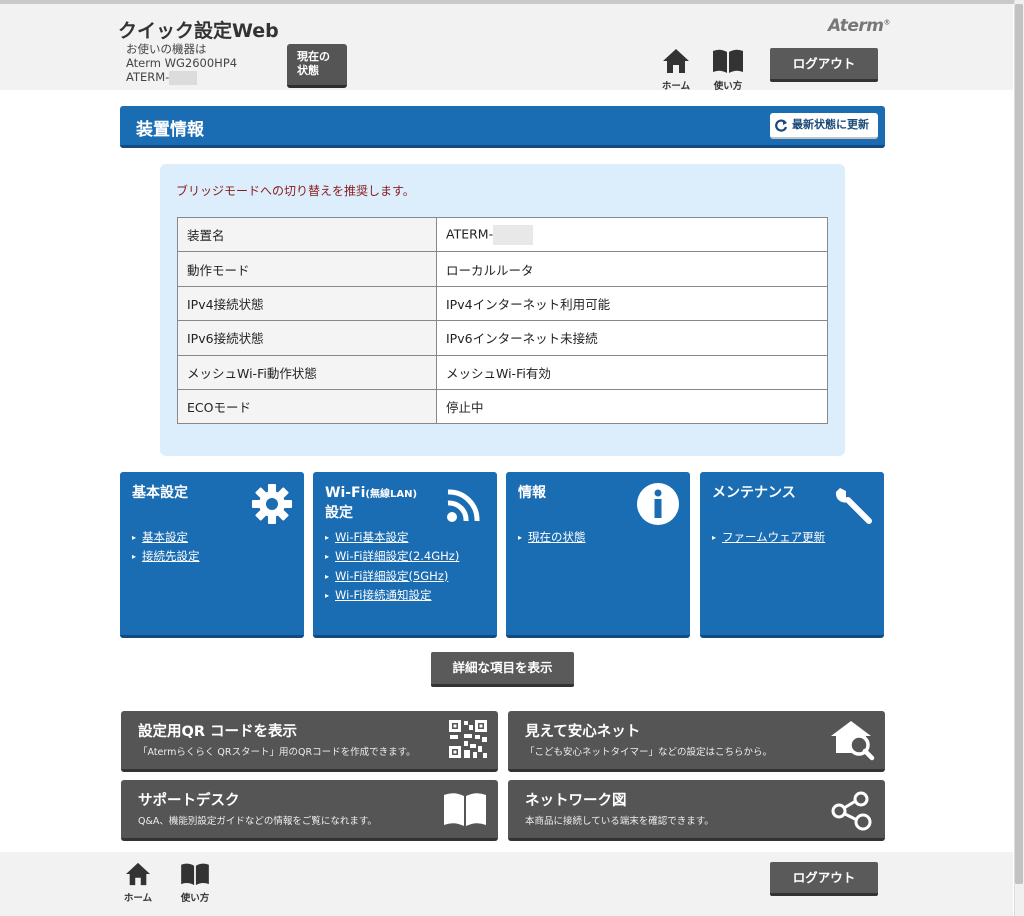 The width and height of the screenshot is (1024, 916). What do you see at coordinates (824, 879) in the screenshot?
I see `footer-logout-button: ログアウト` at bounding box center [824, 879].